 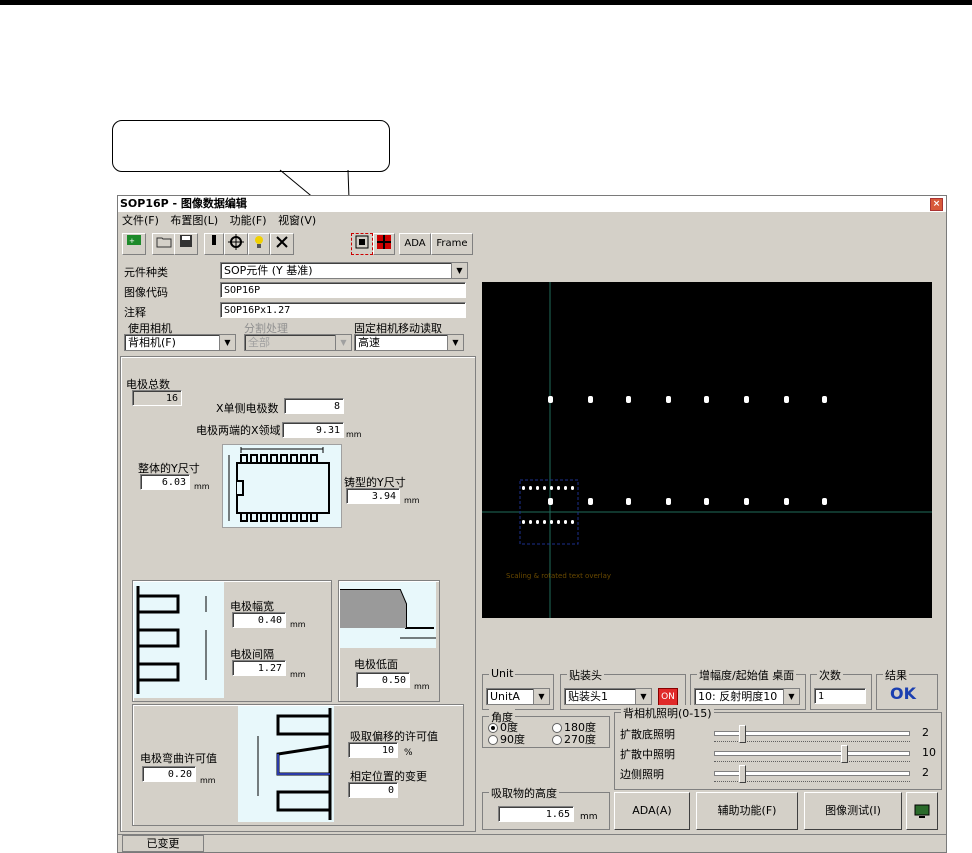 I want to click on new-icon: +, so click(x=134, y=244).